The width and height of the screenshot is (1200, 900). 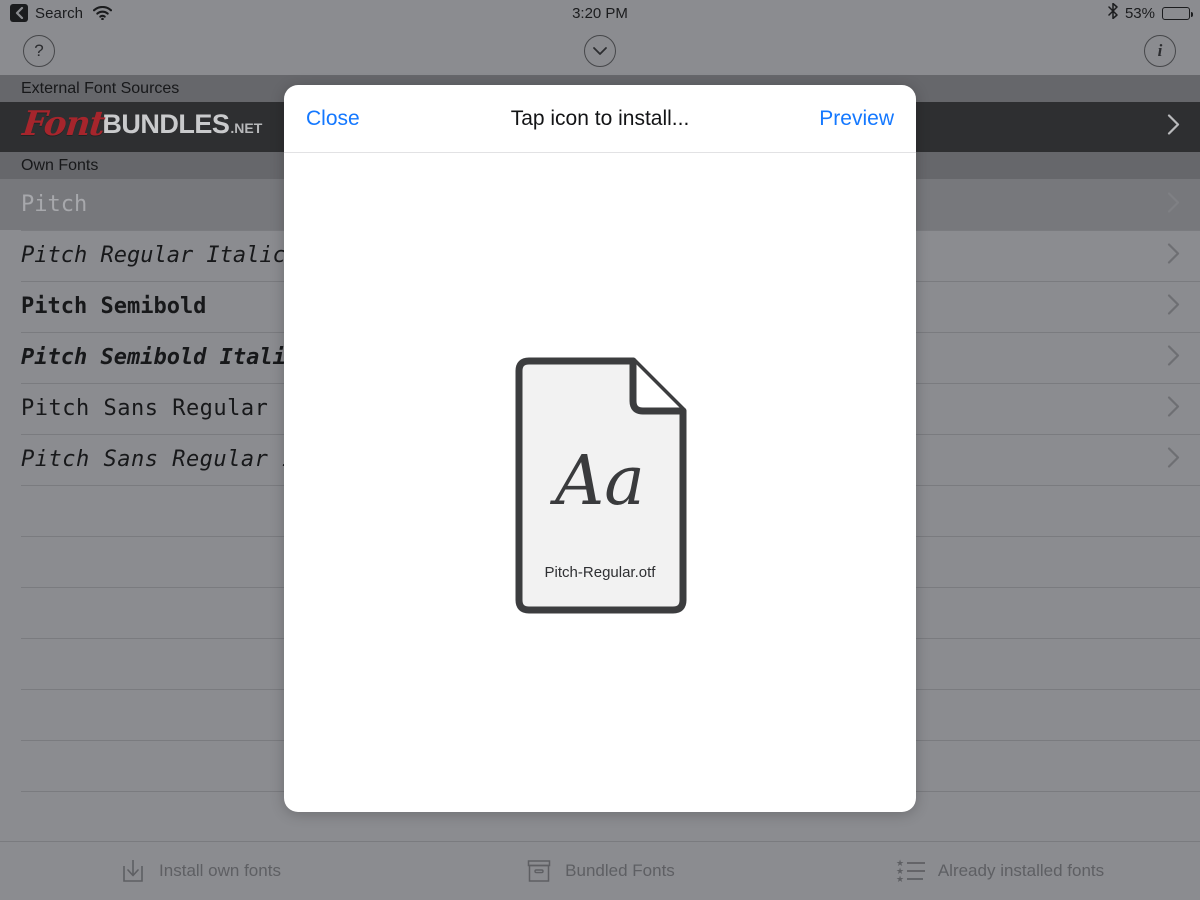 What do you see at coordinates (63, 124) in the screenshot?
I see `fontbundles-logo-script: Font` at bounding box center [63, 124].